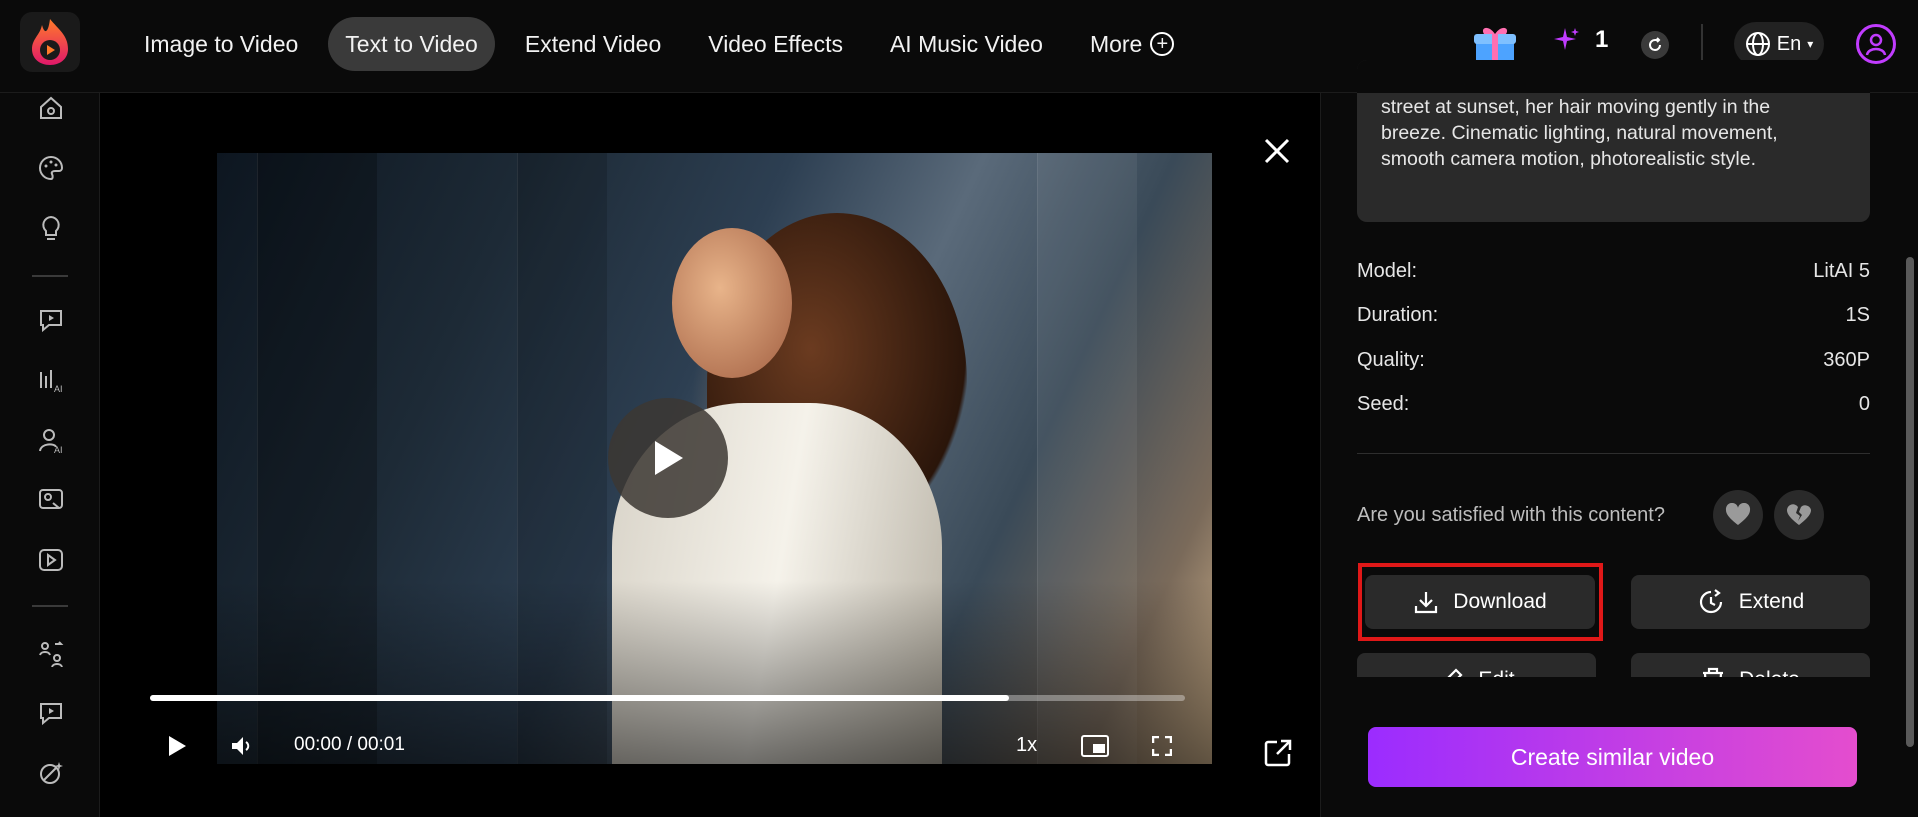 This screenshot has height=817, width=1918. I want to click on edit-button: Edit, so click(1476, 665).